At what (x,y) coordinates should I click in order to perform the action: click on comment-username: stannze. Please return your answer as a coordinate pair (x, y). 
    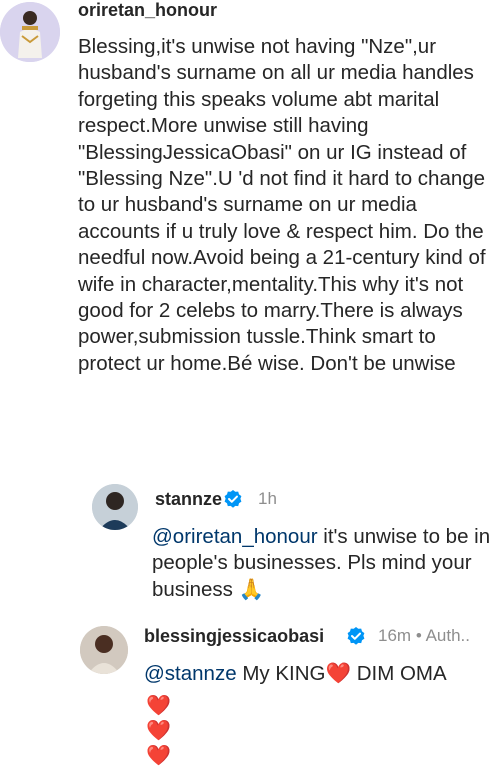
    Looking at the image, I should click on (188, 499).